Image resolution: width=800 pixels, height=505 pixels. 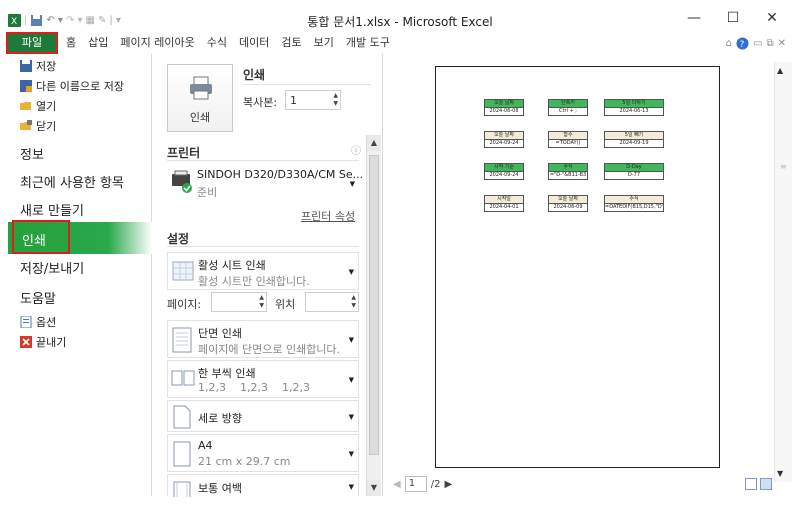 What do you see at coordinates (368, 43) in the screenshot?
I see `tab-developer: 개발 도구` at bounding box center [368, 43].